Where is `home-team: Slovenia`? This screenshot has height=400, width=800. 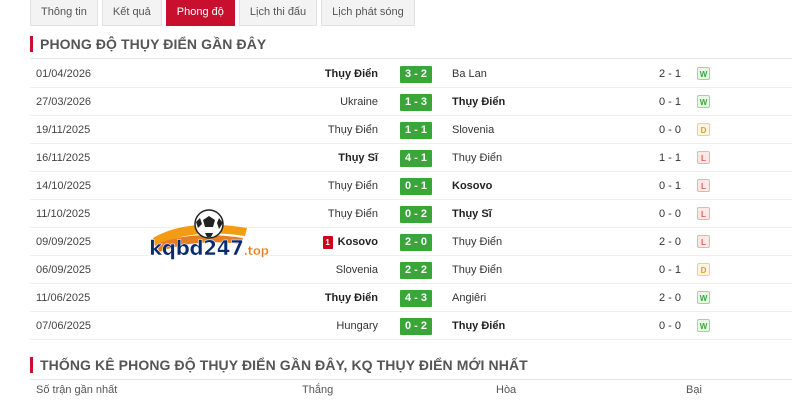
home-team: Slovenia is located at coordinates (357, 270).